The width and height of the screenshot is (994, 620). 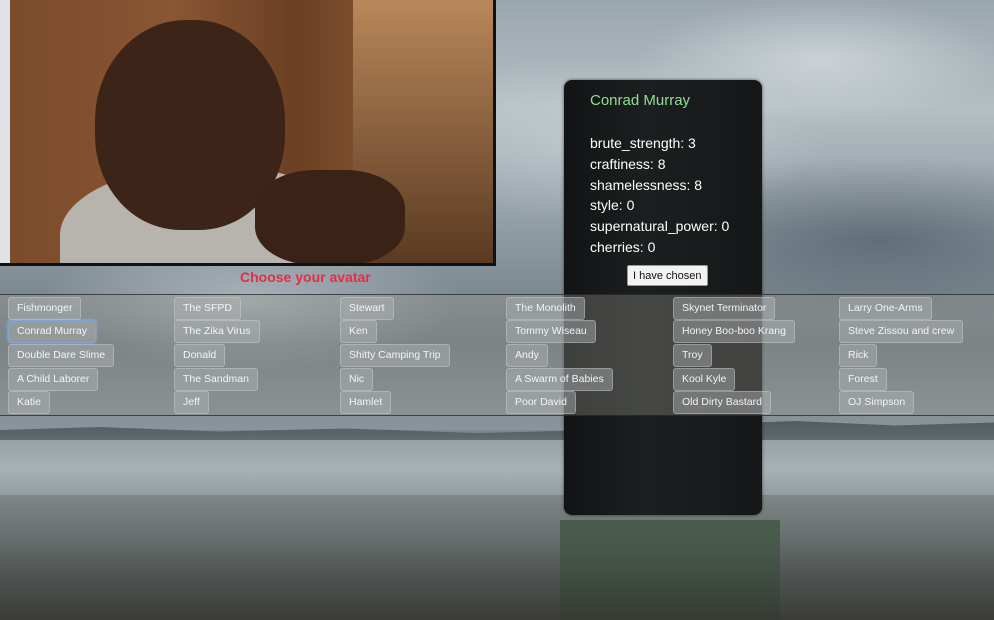 What do you see at coordinates (667, 275) in the screenshot?
I see `i-have-chosen-button: I have chosen` at bounding box center [667, 275].